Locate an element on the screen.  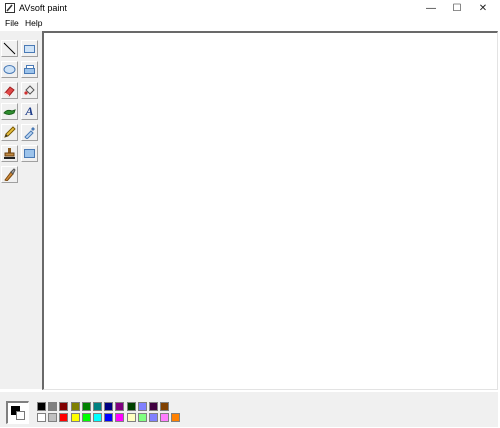
text-icon: A is located at coordinates (29, 111).